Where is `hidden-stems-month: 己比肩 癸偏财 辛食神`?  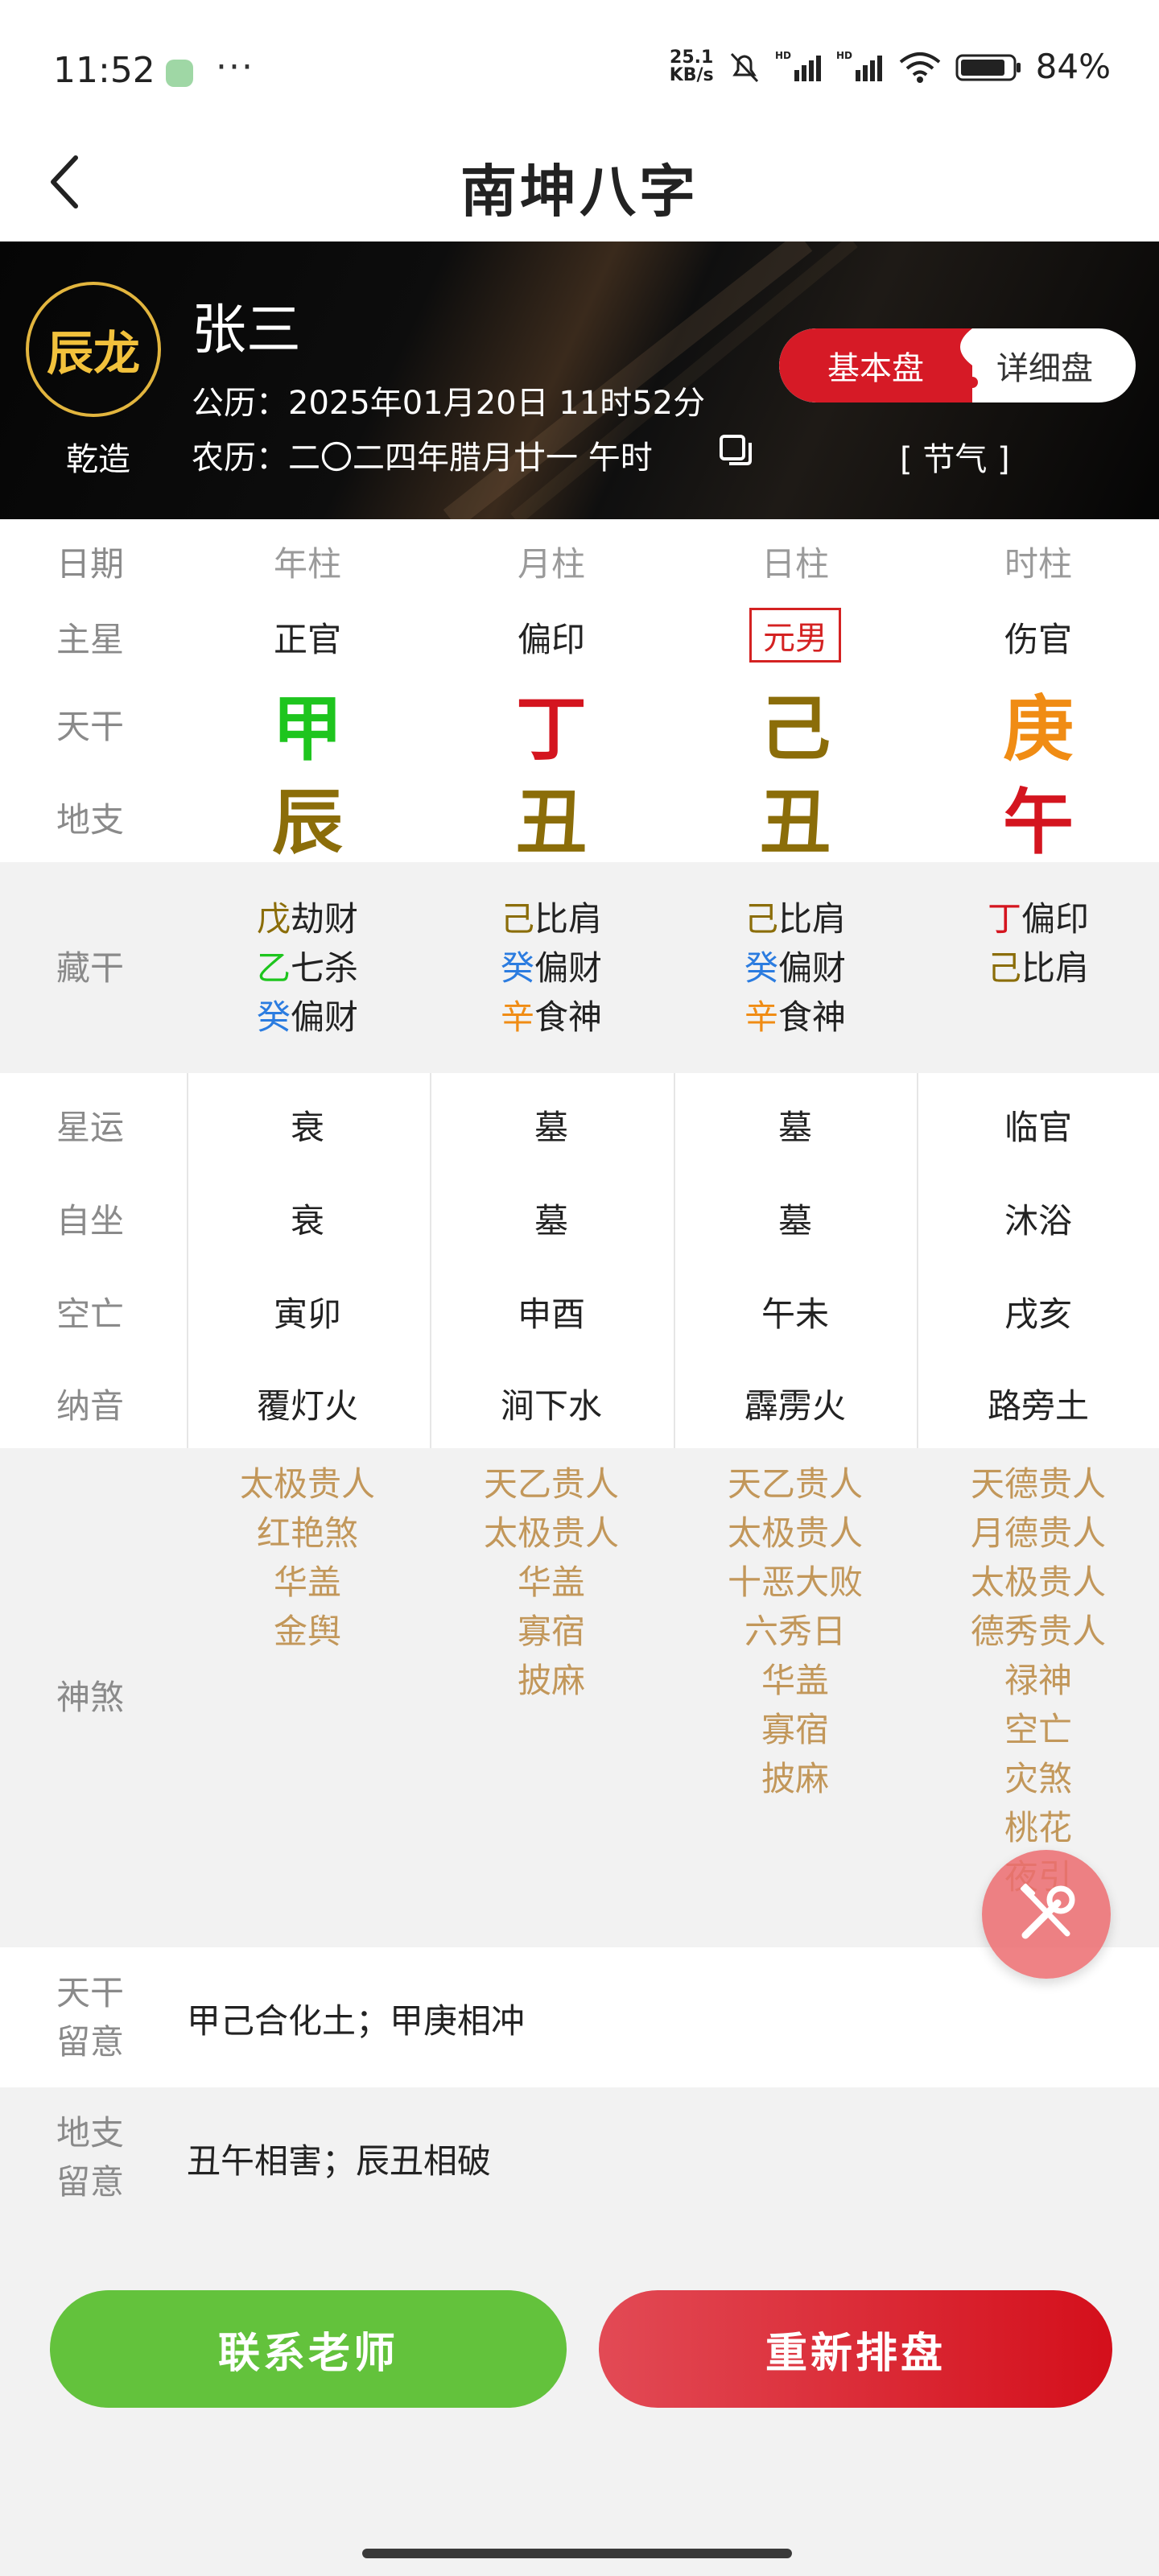 hidden-stems-month: 己比肩 癸偏财 辛食神 is located at coordinates (551, 968).